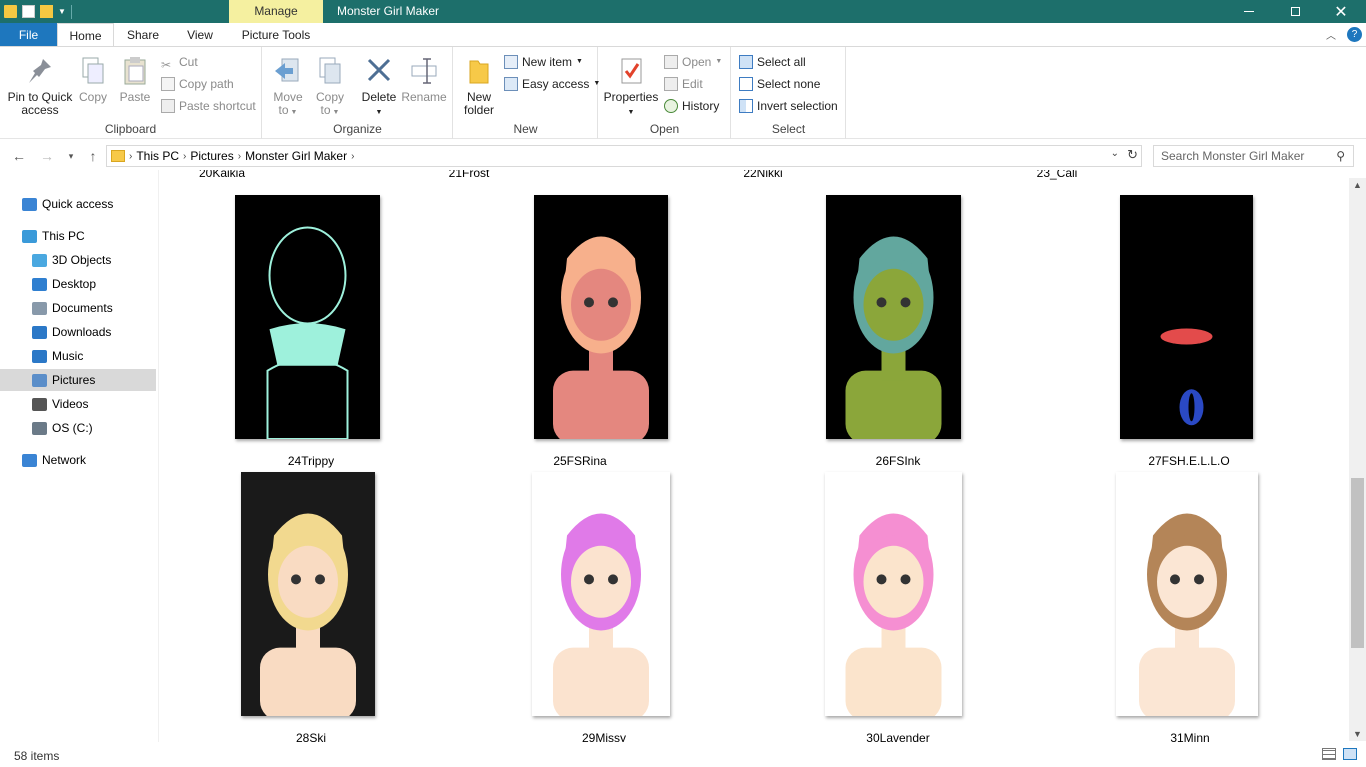 Image resolution: width=1366 pixels, height=767 pixels. What do you see at coordinates (543, 62) in the screenshot?
I see `new-item-button: New item ▼` at bounding box center [543, 62].